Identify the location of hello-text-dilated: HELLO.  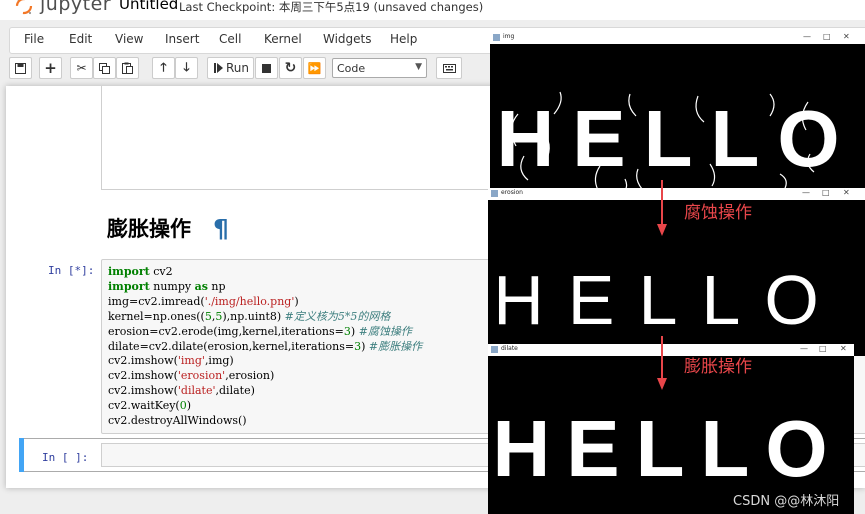
(667, 448).